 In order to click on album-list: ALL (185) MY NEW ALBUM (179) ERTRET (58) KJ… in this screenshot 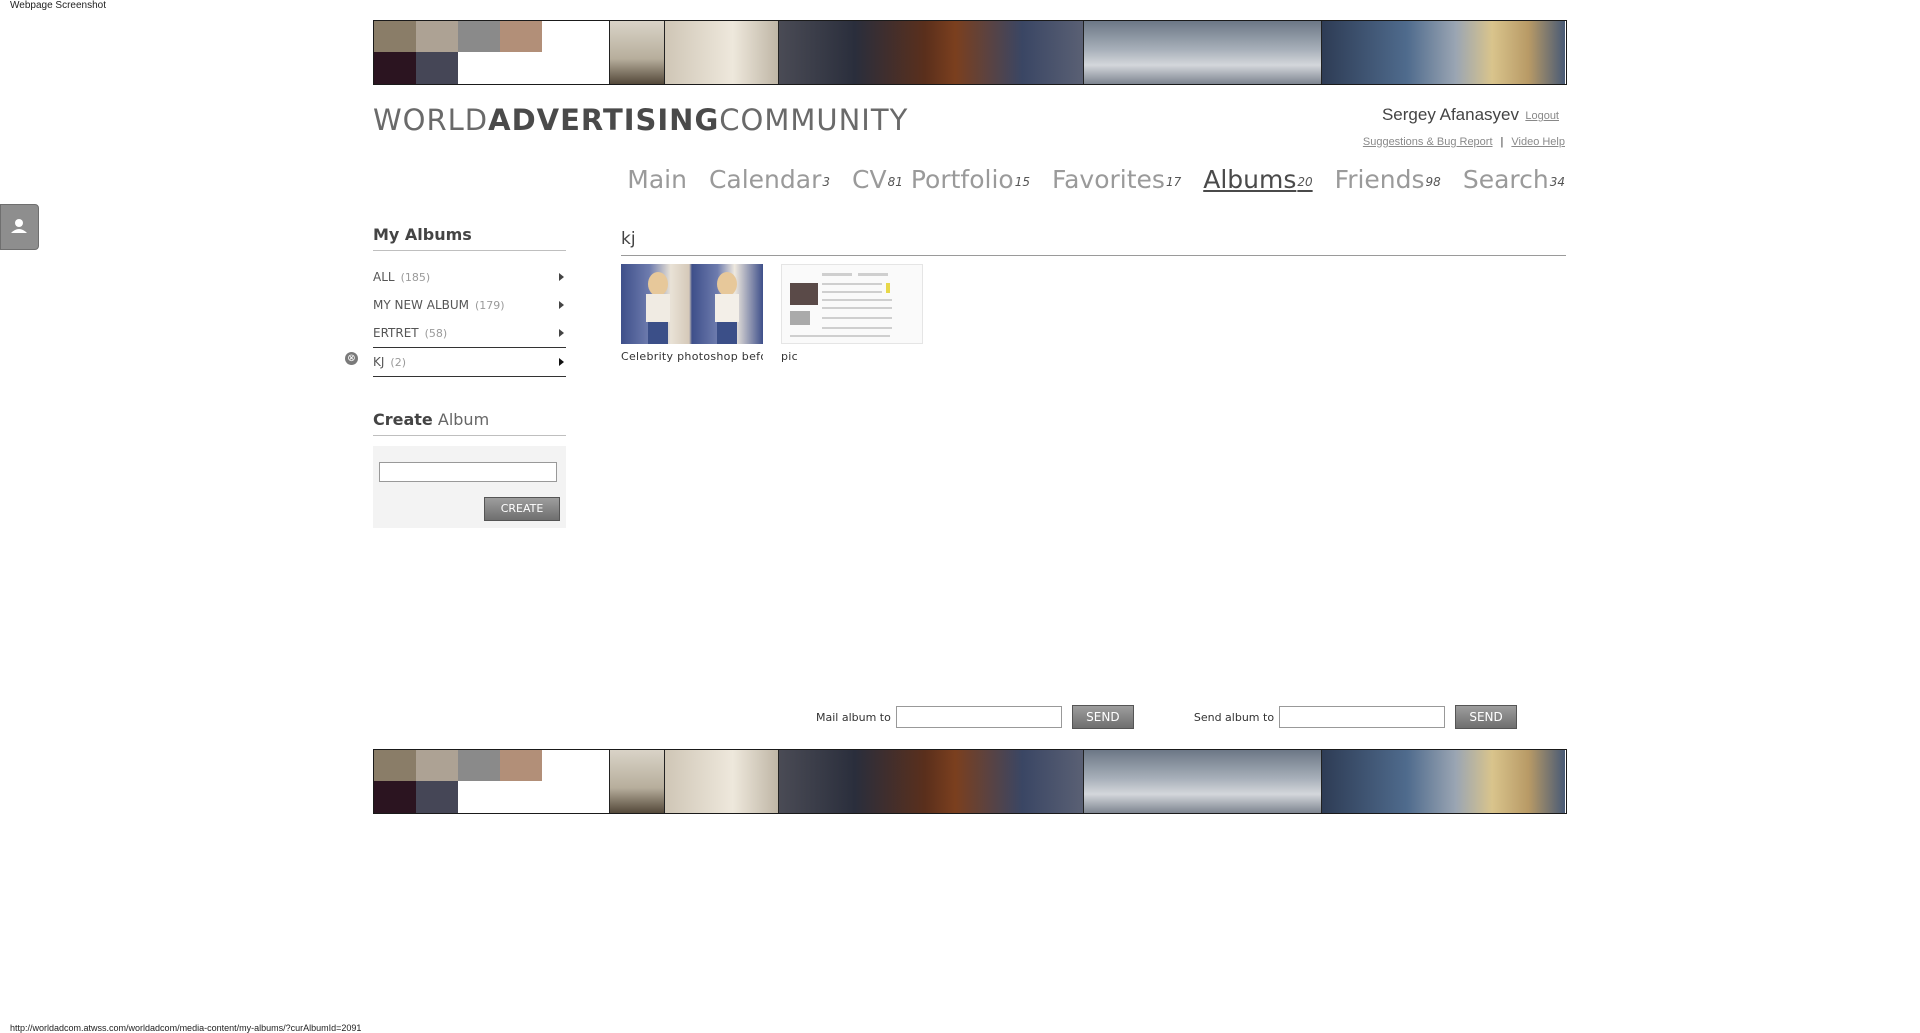, I will do `click(469, 320)`.